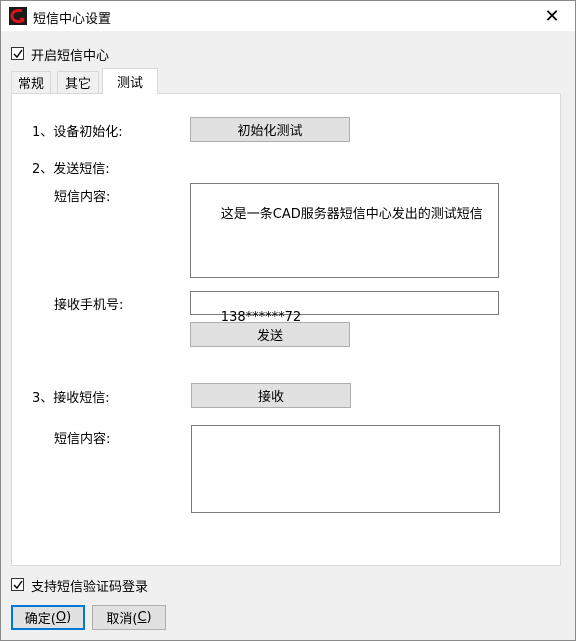  Describe the element at coordinates (351, 214) in the screenshot. I see `send-content-text: 这是一条CAD服务器短信中心发出的测试短信` at that location.